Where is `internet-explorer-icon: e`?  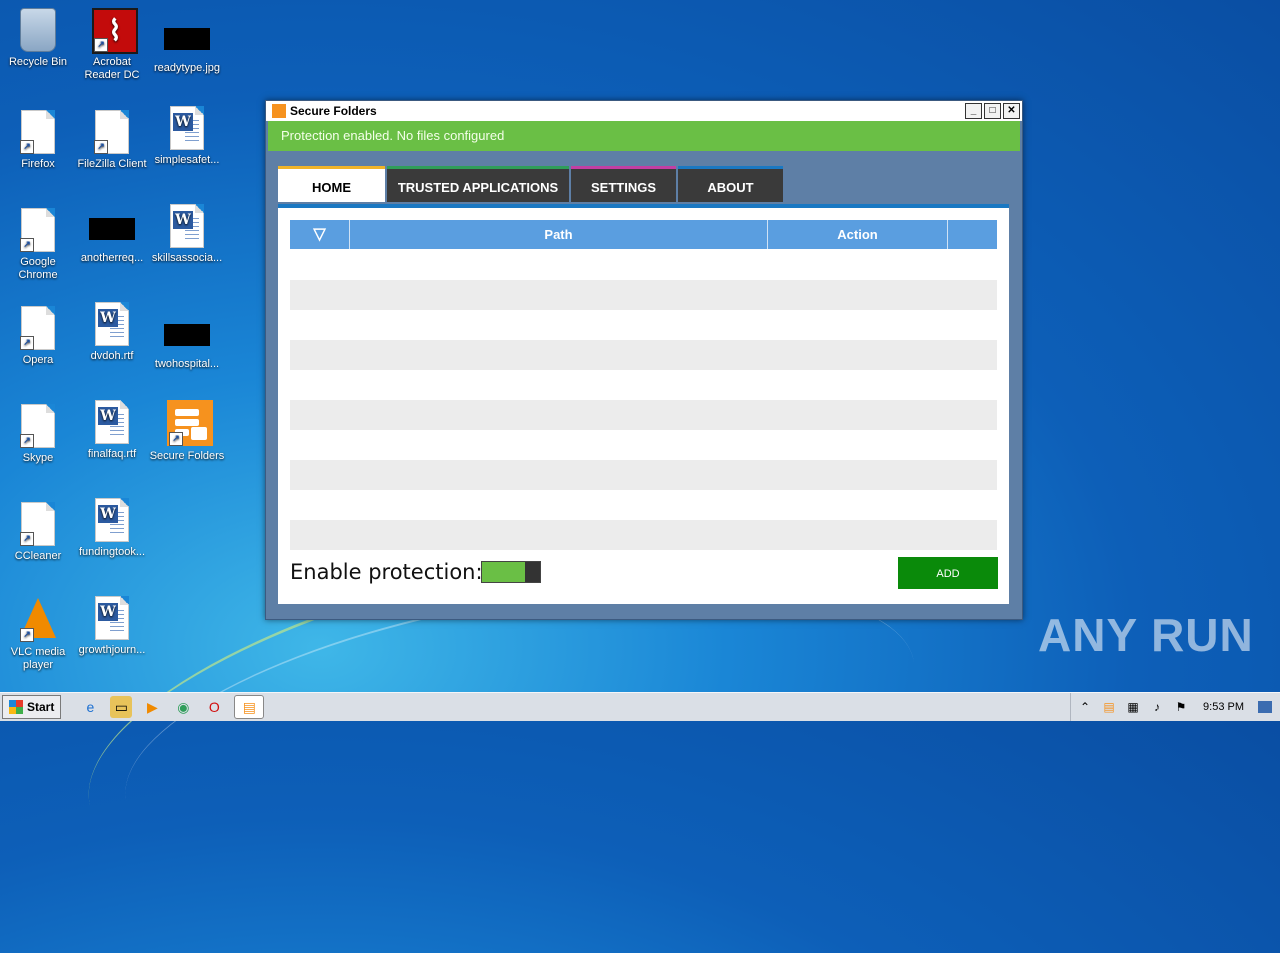 internet-explorer-icon: e is located at coordinates (90, 707).